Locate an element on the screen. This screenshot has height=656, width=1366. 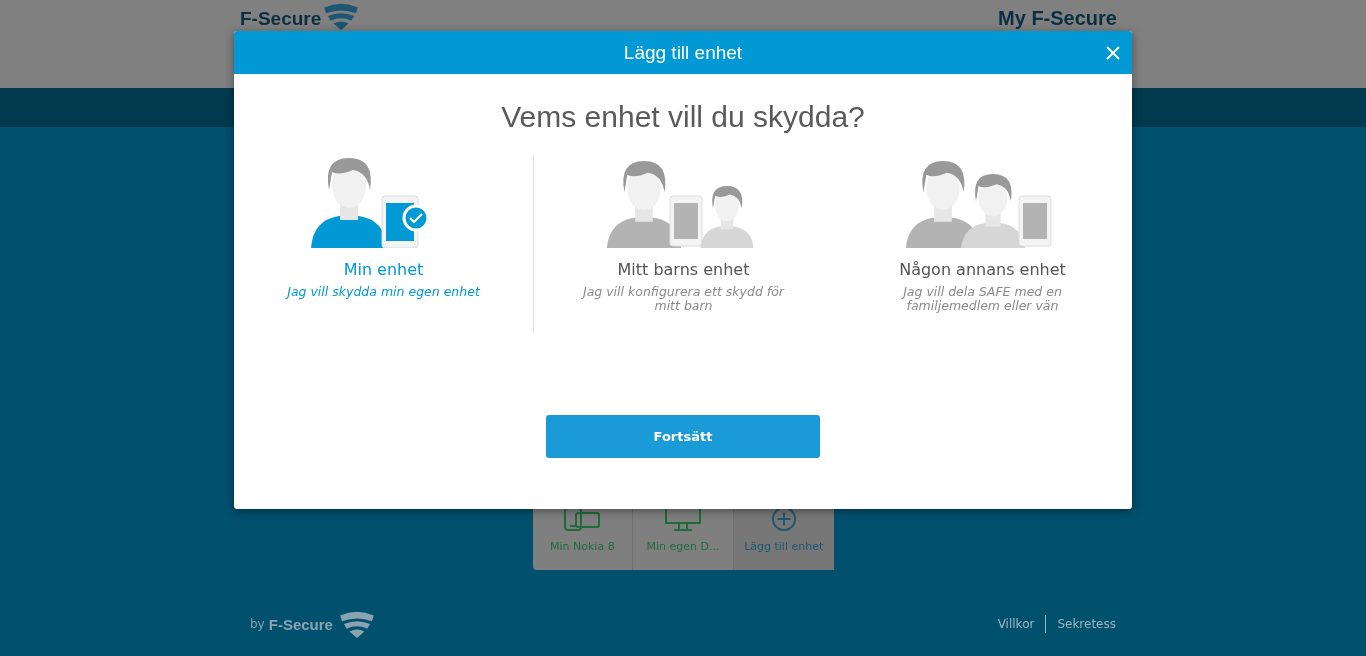
option-card: Mitt barns enhet Jag vill konfigurera ett skydd för mitt barn is located at coordinates (683, 244).